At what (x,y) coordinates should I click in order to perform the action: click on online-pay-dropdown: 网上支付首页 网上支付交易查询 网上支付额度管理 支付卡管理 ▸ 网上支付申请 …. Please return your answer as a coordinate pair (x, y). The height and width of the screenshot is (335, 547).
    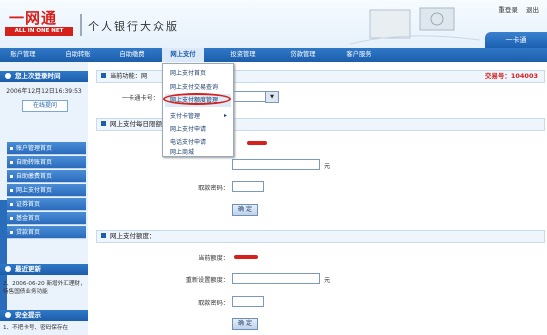
    Looking at the image, I should click on (198, 110).